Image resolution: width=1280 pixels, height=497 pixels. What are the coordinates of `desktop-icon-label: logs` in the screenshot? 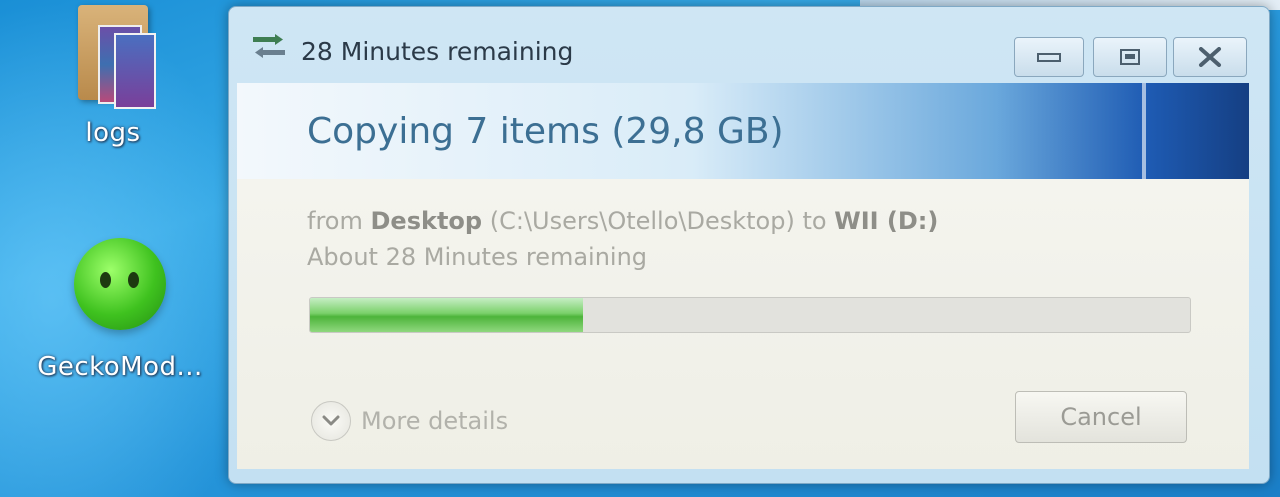 It's located at (113, 133).